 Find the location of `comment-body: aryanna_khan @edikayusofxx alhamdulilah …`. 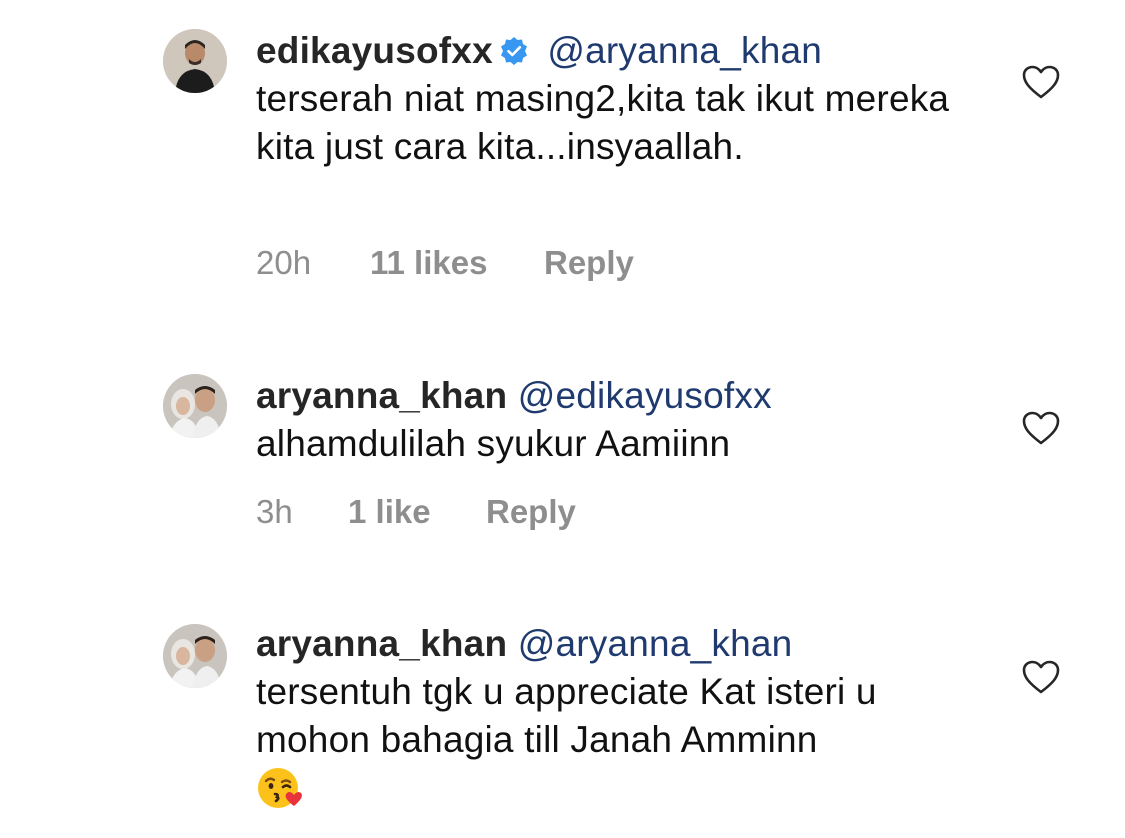

comment-body: aryanna_khan @edikayusofxx alhamdulilah … is located at coordinates (621, 420).